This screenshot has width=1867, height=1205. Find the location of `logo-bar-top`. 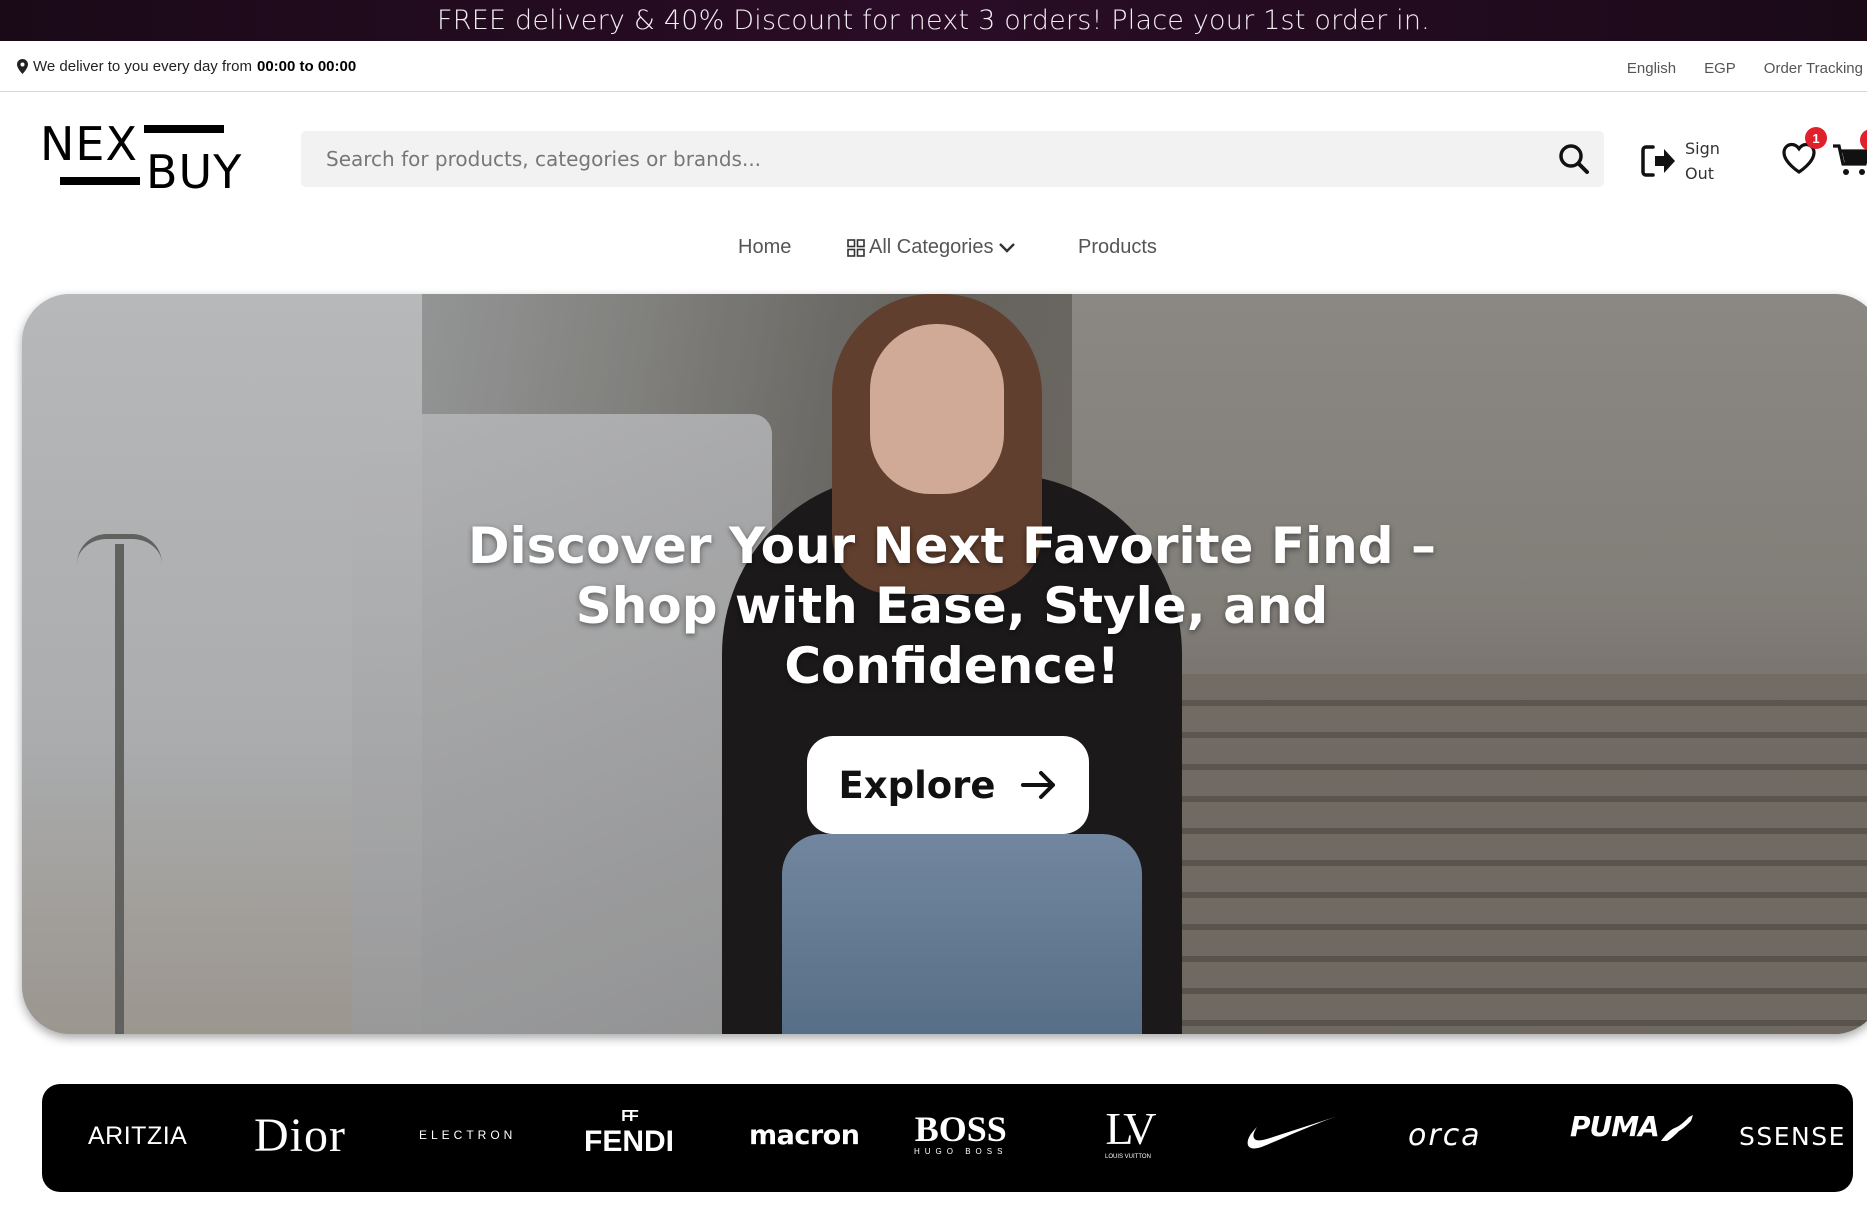

logo-bar-top is located at coordinates (184, 129).